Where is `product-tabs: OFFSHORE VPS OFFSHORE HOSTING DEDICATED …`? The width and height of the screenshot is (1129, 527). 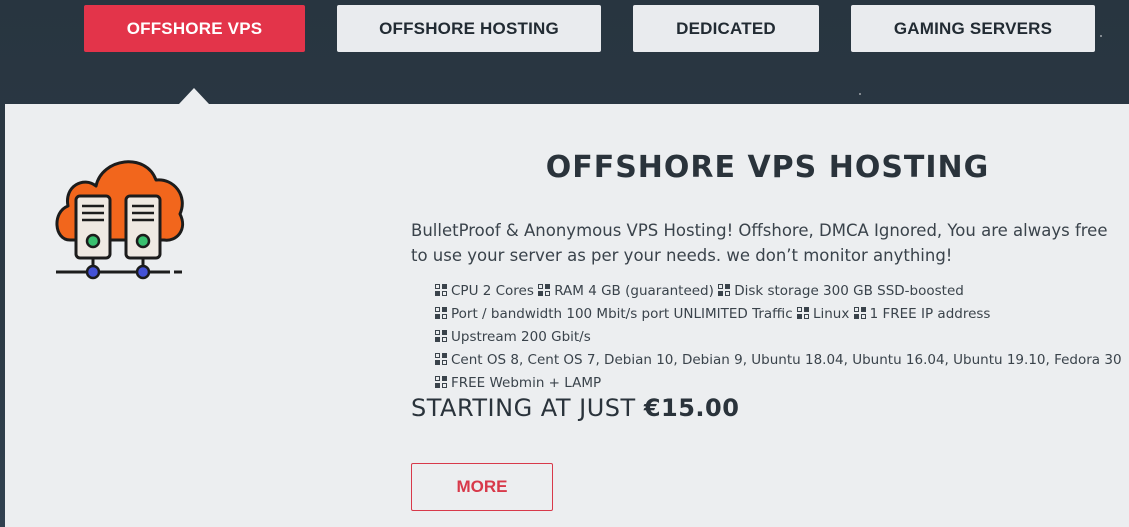 product-tabs: OFFSHORE VPS OFFSHORE HOSTING DEDICATED … is located at coordinates (564, 28).